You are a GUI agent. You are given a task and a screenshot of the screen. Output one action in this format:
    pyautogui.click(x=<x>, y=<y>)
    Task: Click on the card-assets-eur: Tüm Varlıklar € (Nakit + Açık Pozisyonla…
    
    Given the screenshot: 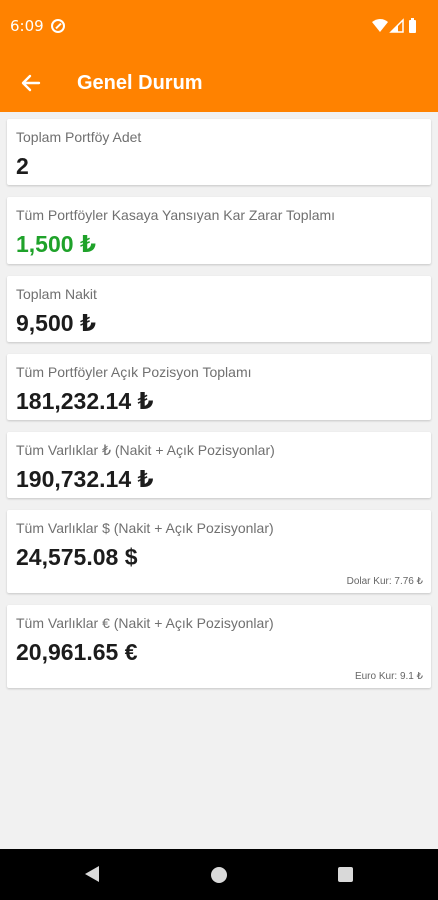 What is the action you would take?
    pyautogui.click(x=219, y=646)
    